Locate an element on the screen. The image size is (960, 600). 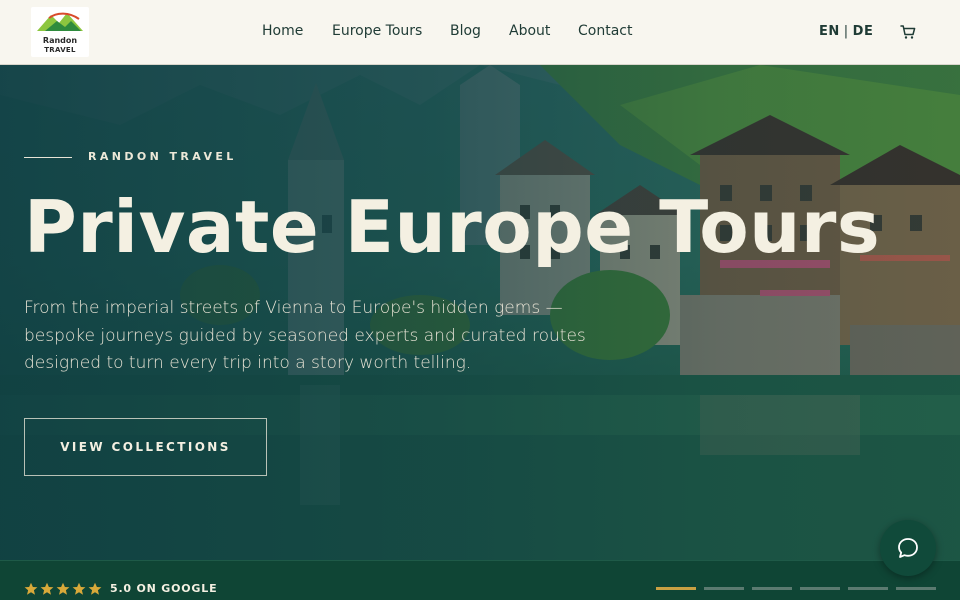
logo-name: Randon is located at coordinates (60, 40).